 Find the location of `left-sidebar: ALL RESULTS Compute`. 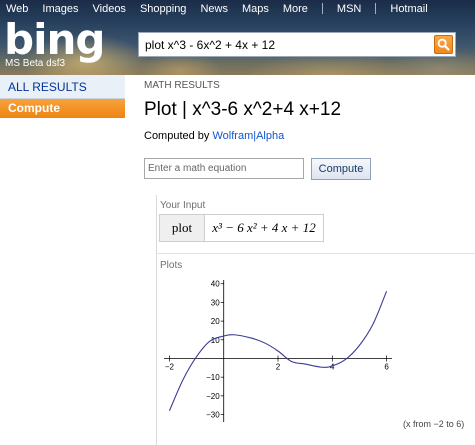

left-sidebar: ALL RESULTS Compute is located at coordinates (62, 96).